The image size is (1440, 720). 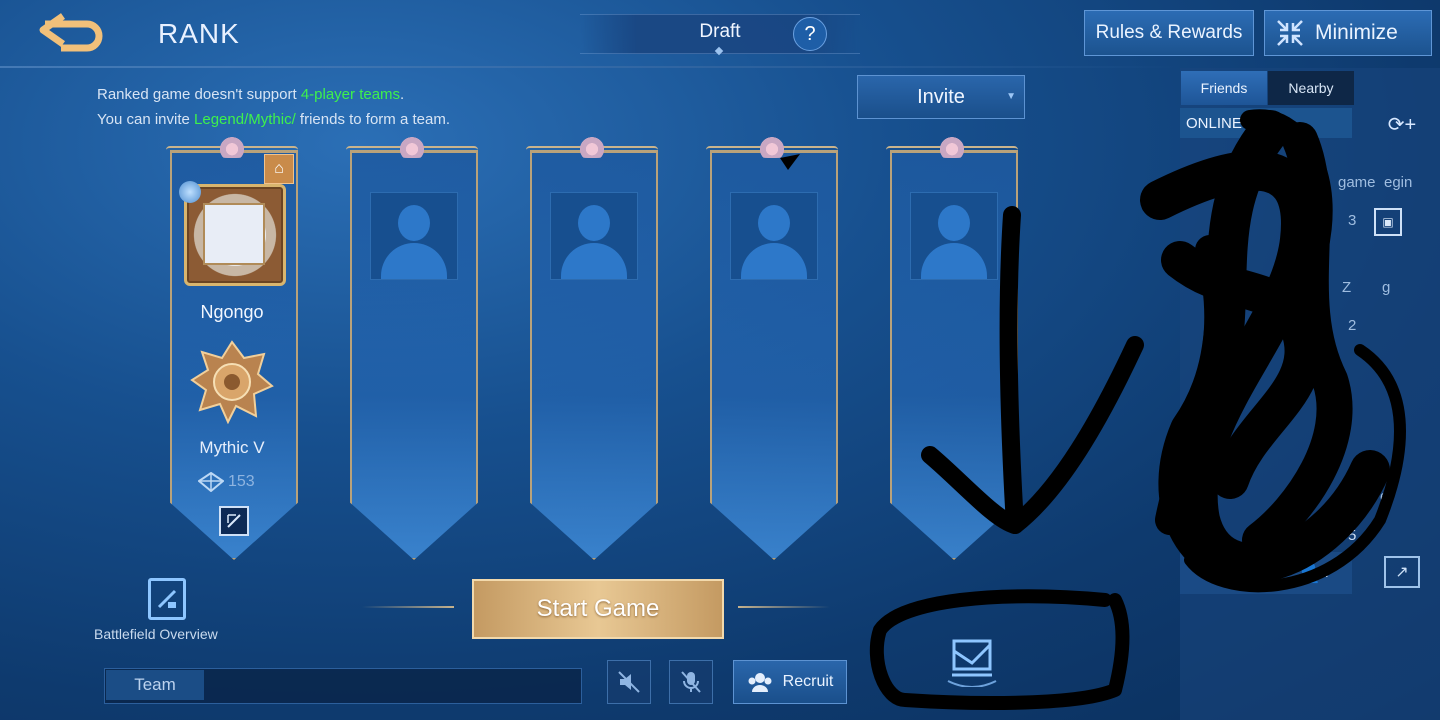 I want to click on header-divider, so click(x=590, y=67).